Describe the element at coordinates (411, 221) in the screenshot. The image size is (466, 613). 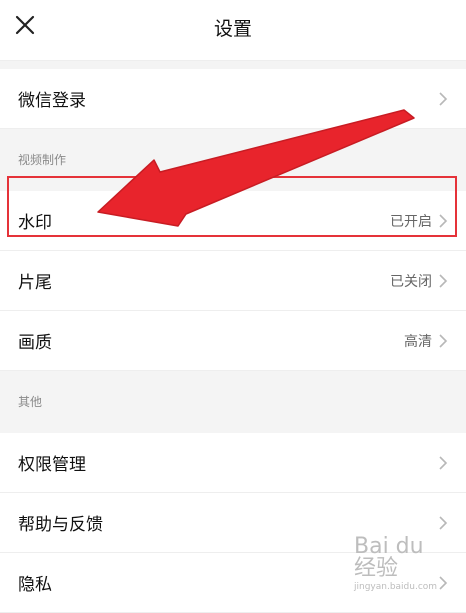
I see `watermark-status: 已开启` at that location.